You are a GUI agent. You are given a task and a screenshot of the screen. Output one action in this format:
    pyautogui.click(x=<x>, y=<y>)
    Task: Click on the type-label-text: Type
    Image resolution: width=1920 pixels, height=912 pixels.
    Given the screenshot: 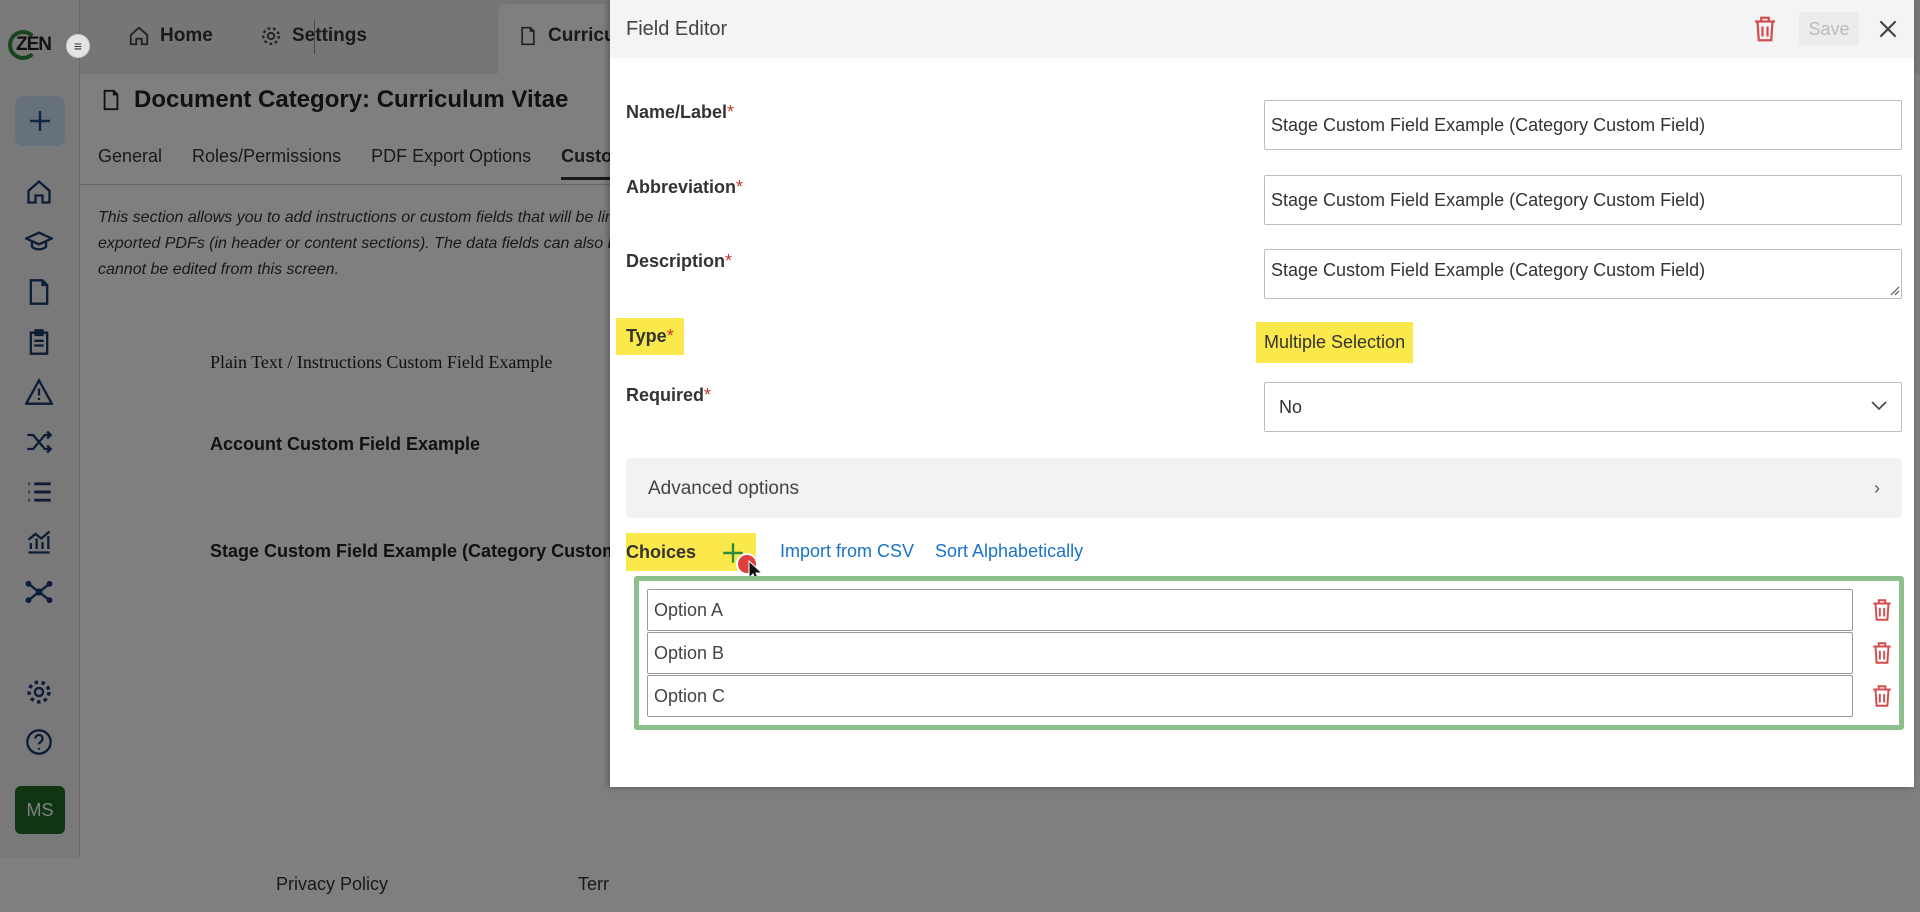 What is the action you would take?
    pyautogui.click(x=646, y=336)
    